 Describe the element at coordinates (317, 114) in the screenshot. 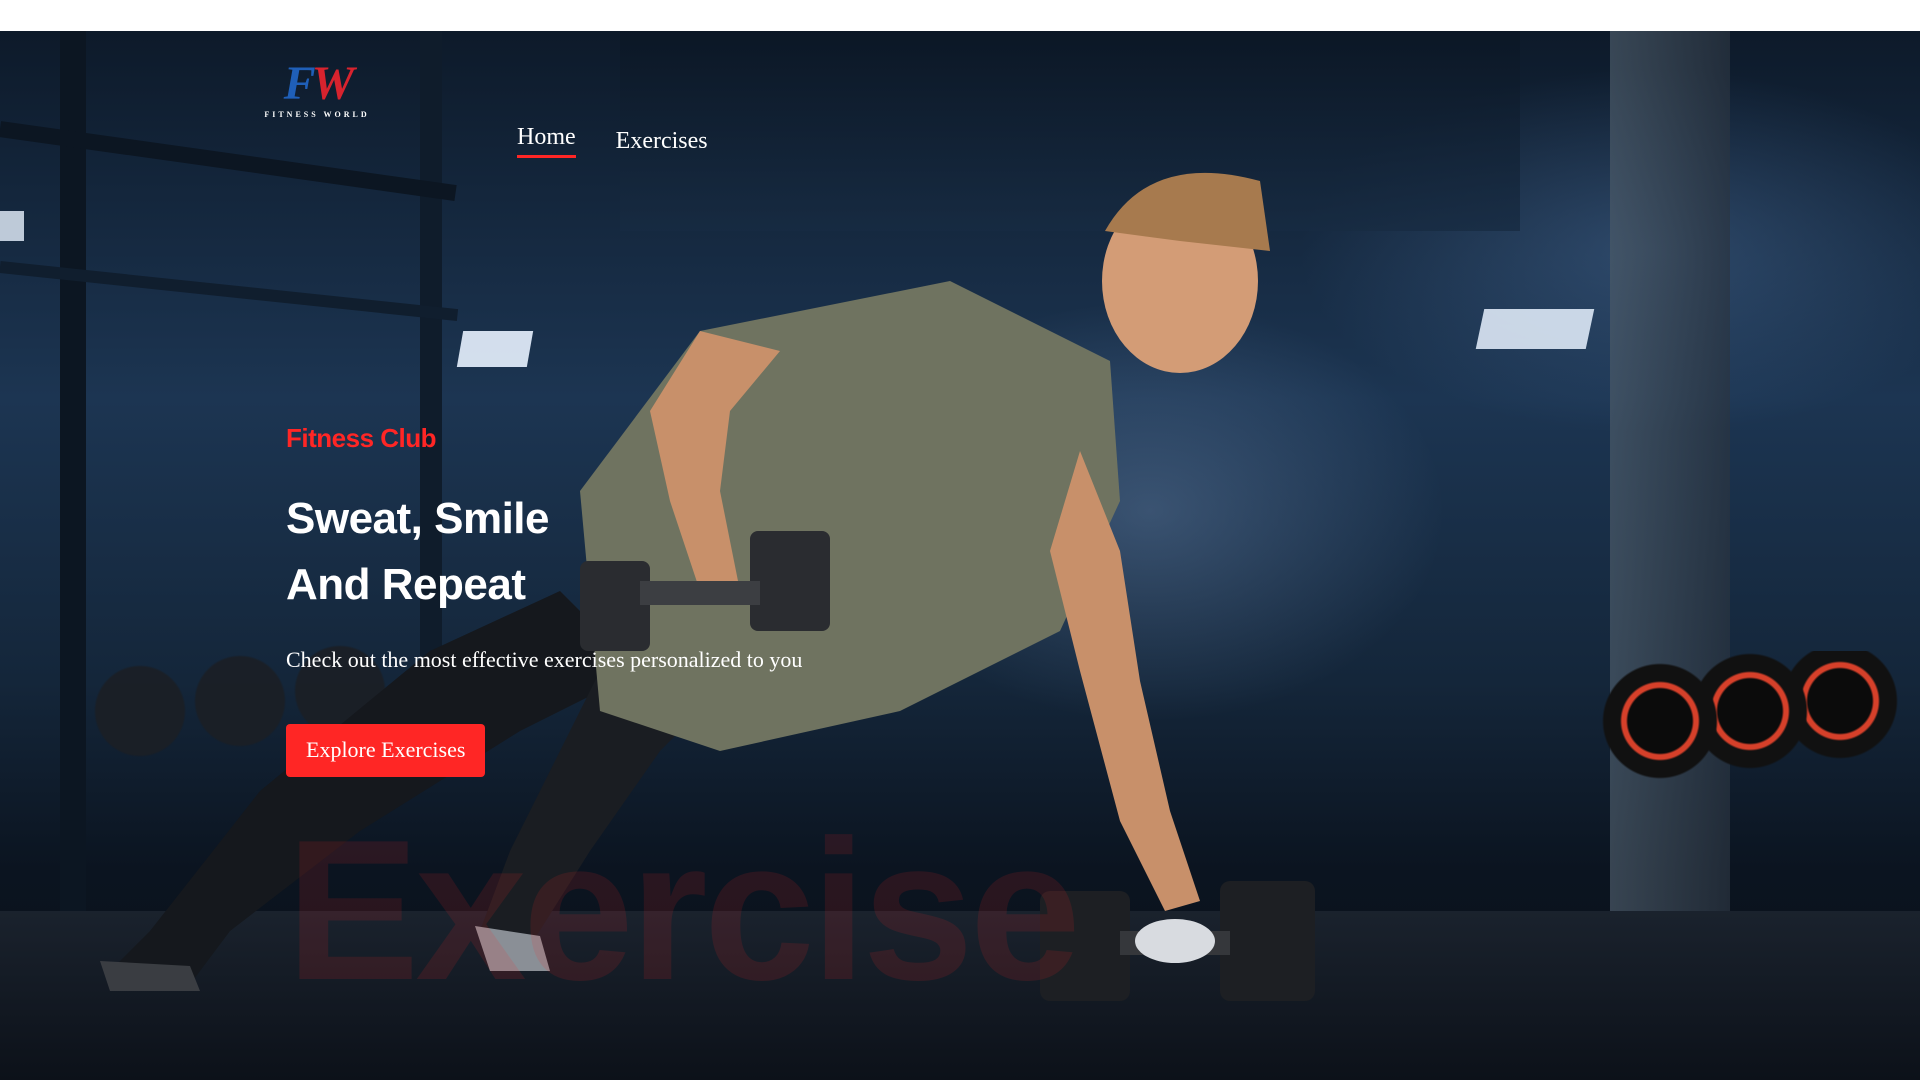

I see `logo-subtitle: FITNESS WORLD` at that location.